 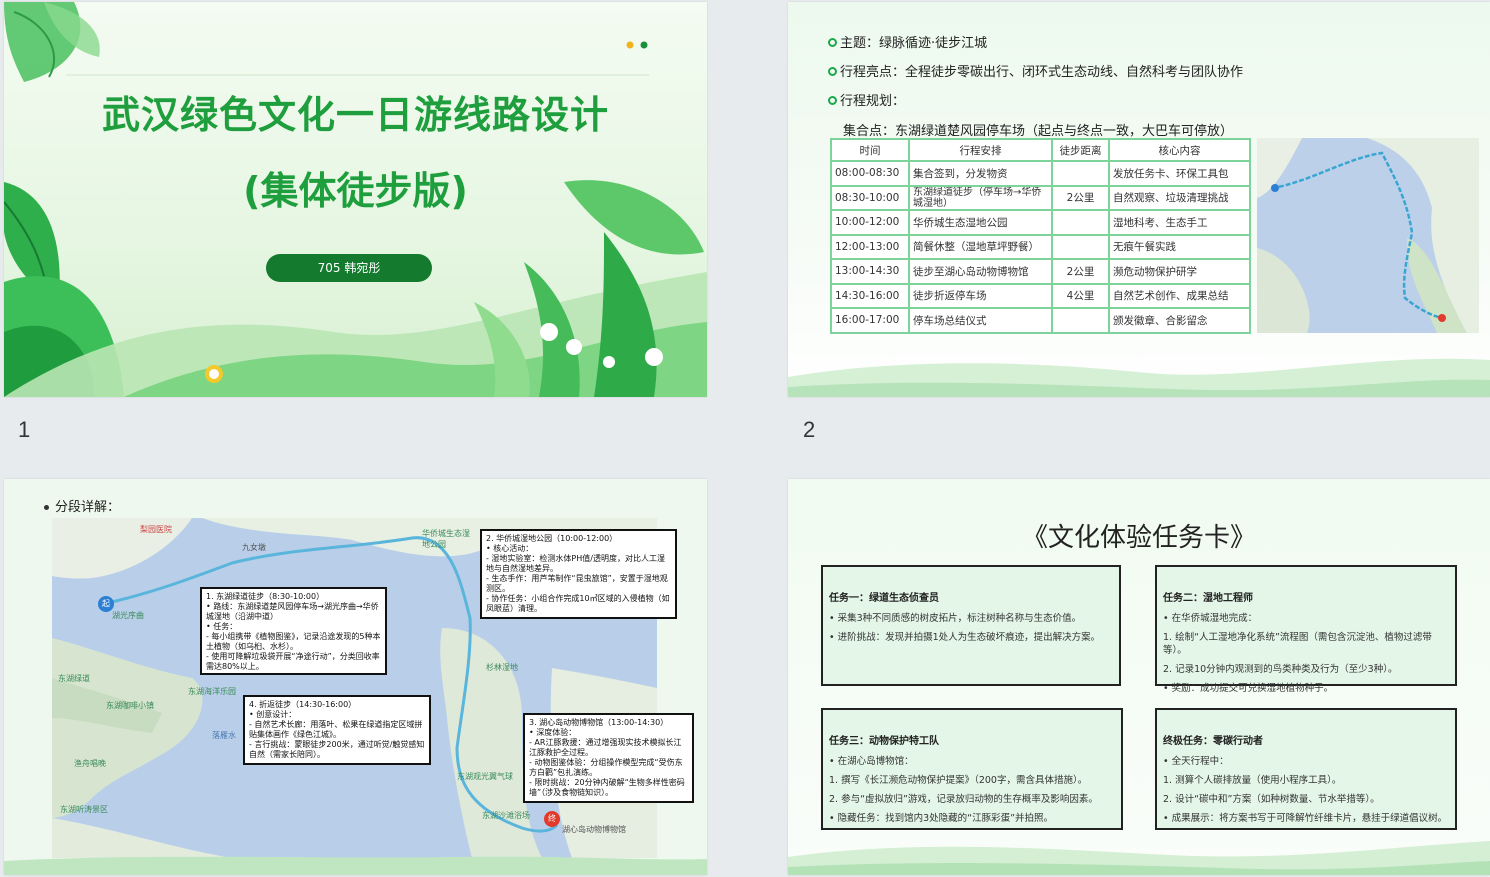 I want to click on cell-time: 12:00-13:00, so click(x=870, y=246).